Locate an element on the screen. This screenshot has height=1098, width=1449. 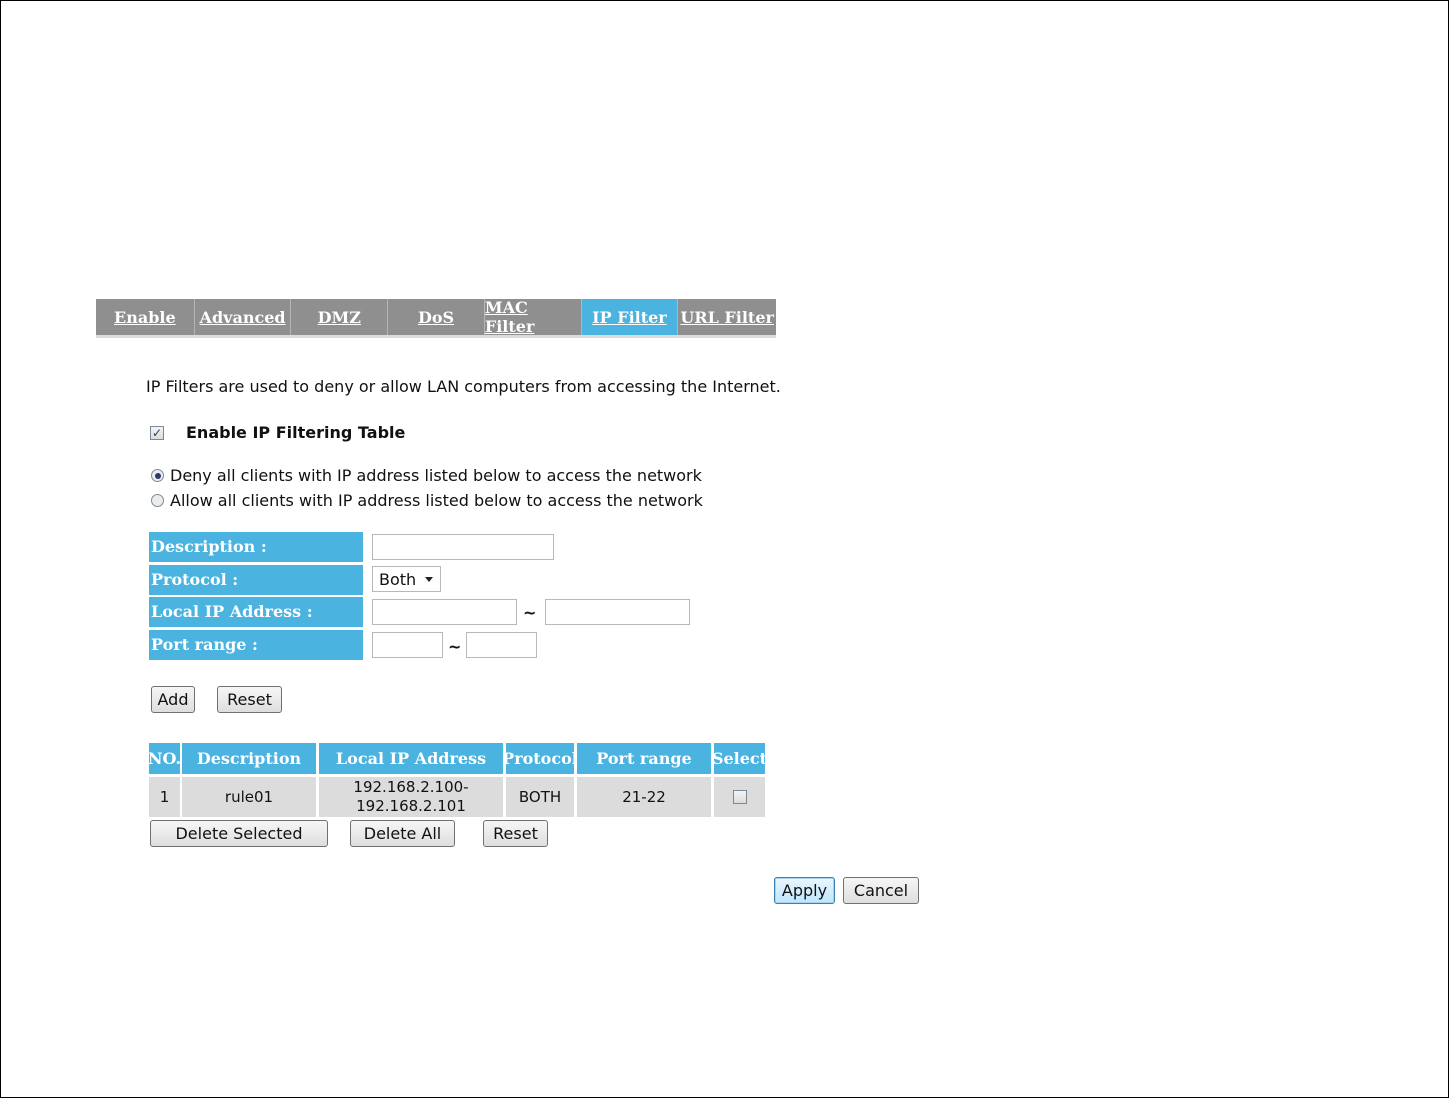
local-ip-start-input is located at coordinates (444, 612).